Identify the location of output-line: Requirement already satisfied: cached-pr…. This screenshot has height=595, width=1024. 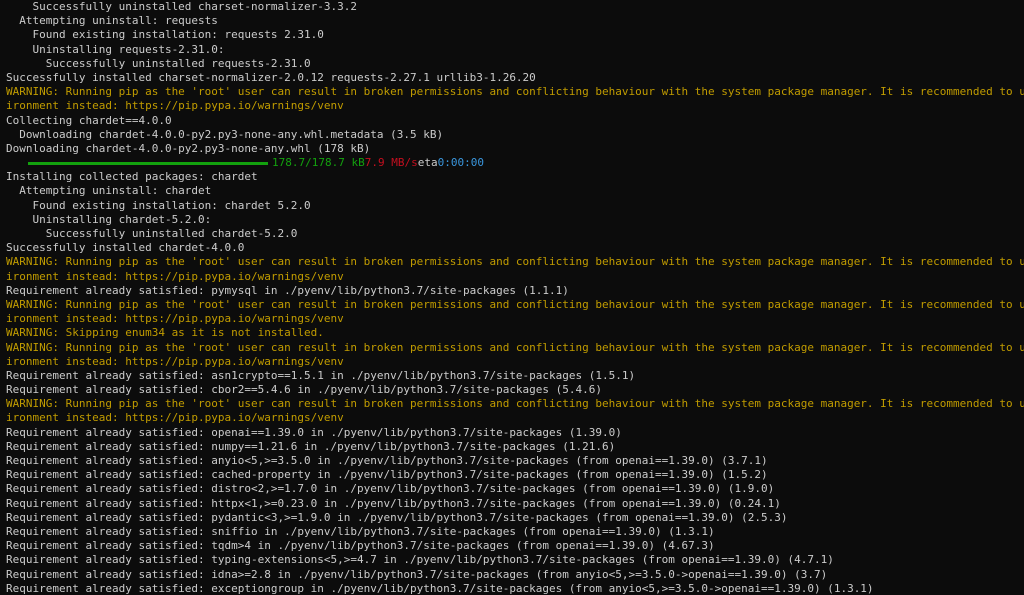
(387, 475).